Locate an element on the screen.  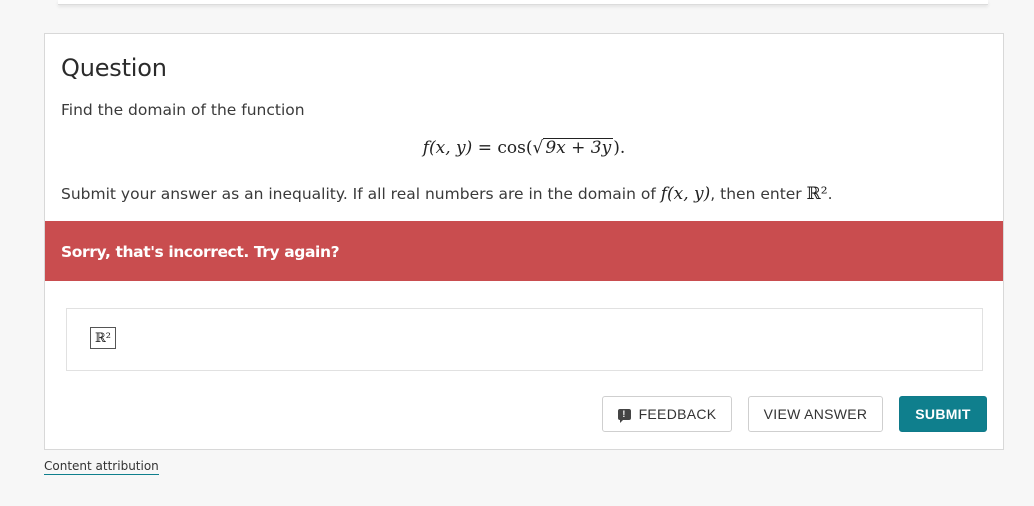
view-answer-button: VIEW ANSWER is located at coordinates (815, 414).